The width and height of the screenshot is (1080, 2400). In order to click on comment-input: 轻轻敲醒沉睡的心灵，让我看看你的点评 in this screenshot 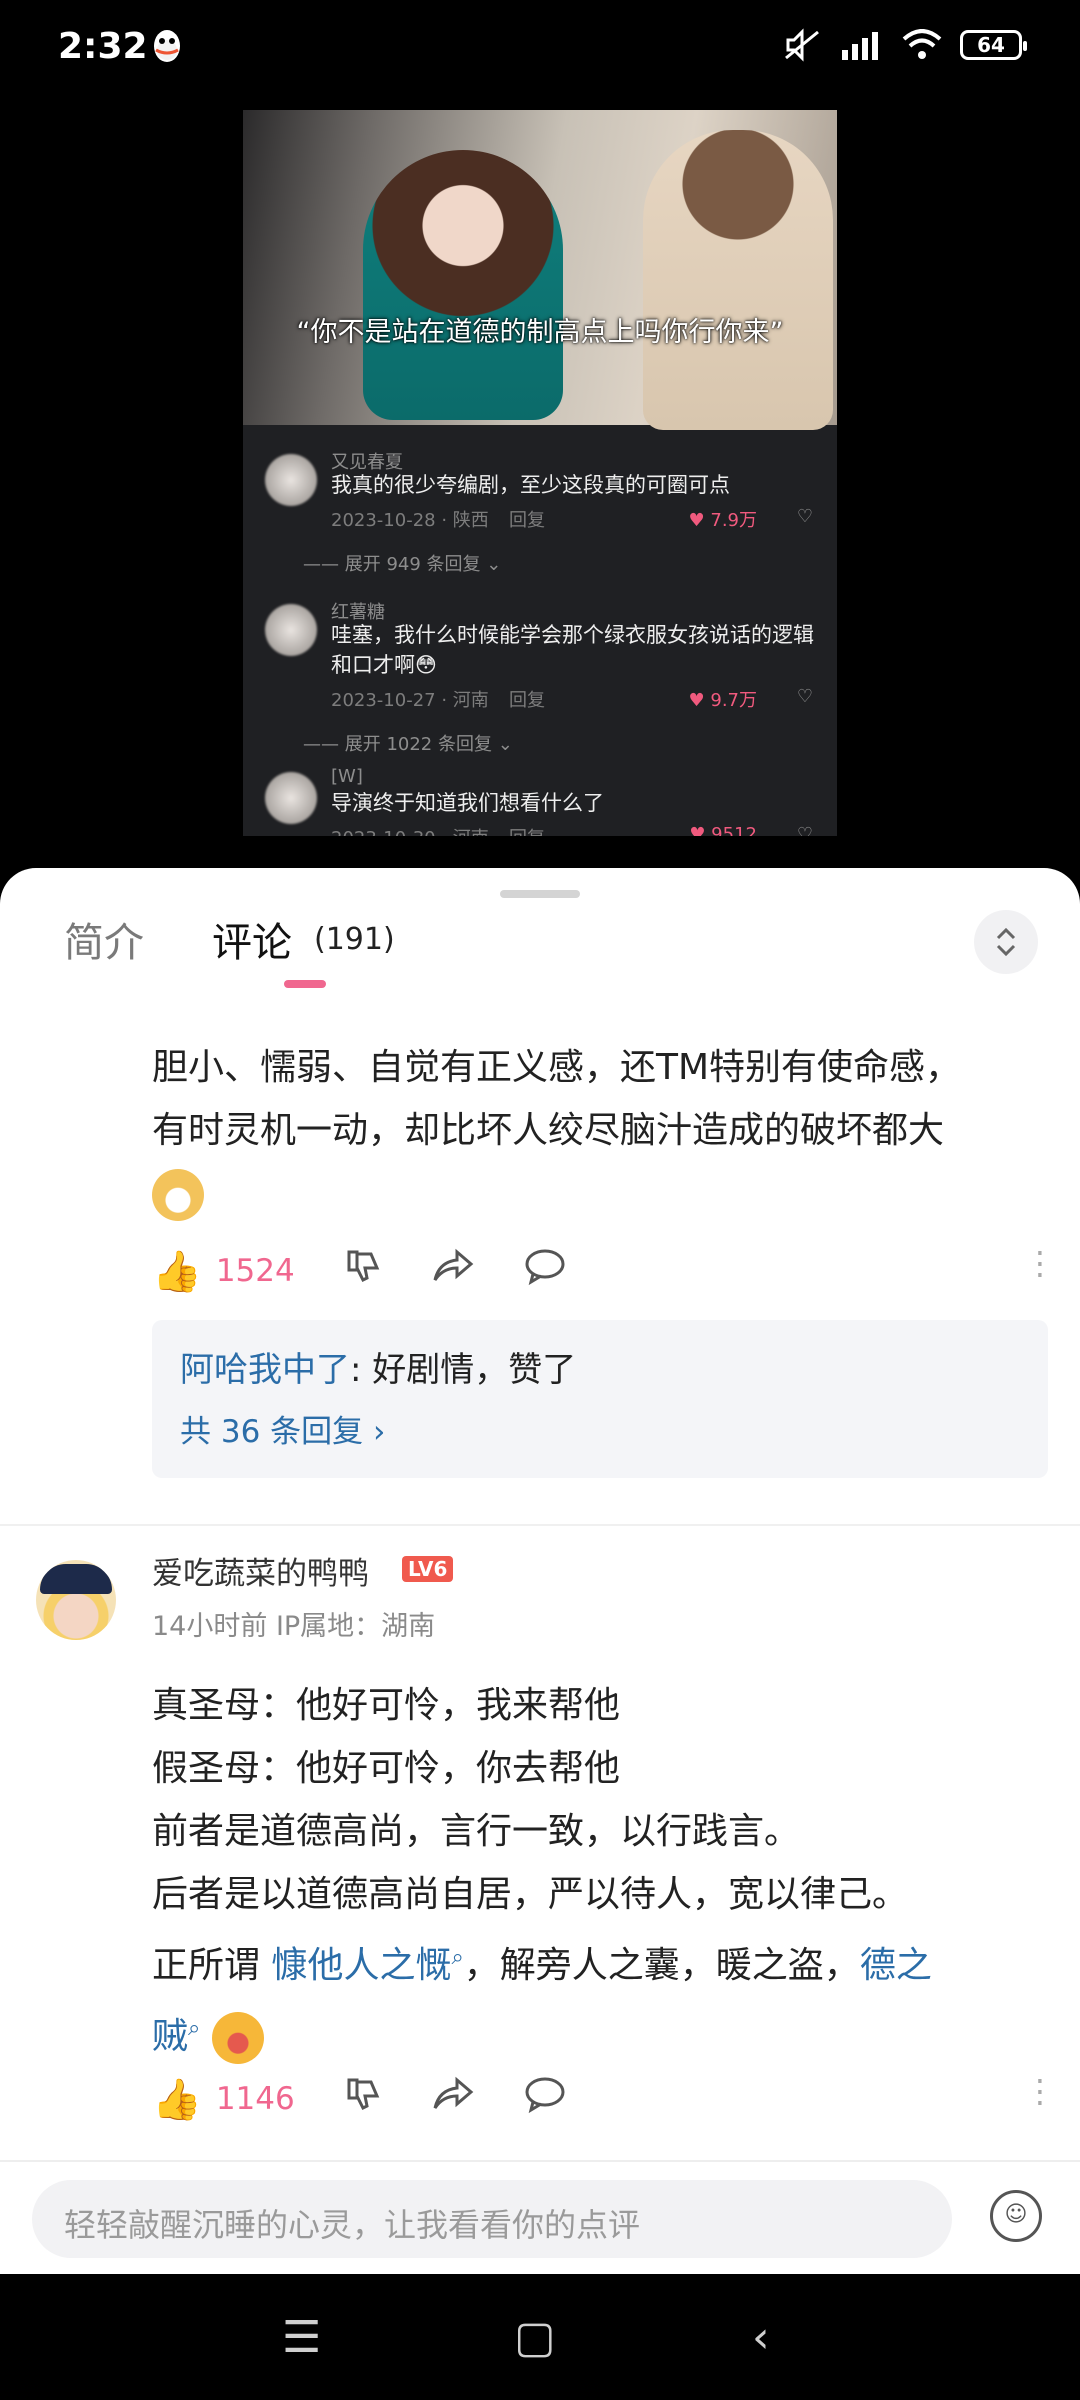, I will do `click(492, 2219)`.